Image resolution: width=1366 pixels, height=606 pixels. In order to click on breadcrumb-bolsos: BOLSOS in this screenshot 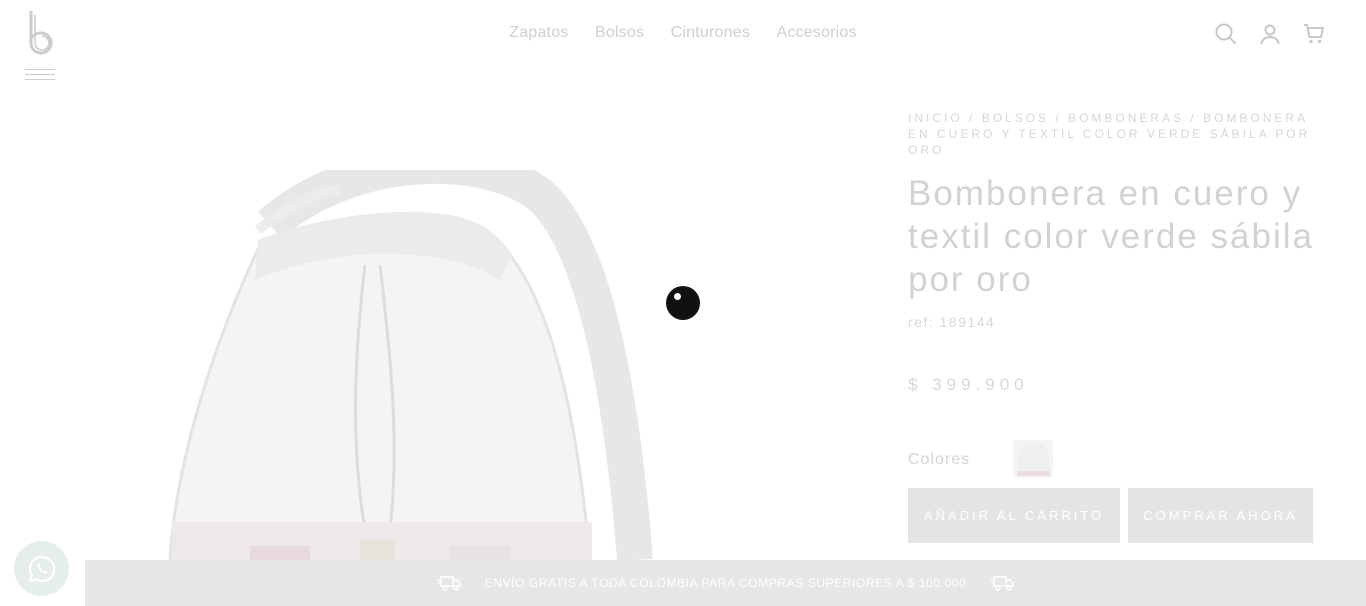, I will do `click(1015, 118)`.